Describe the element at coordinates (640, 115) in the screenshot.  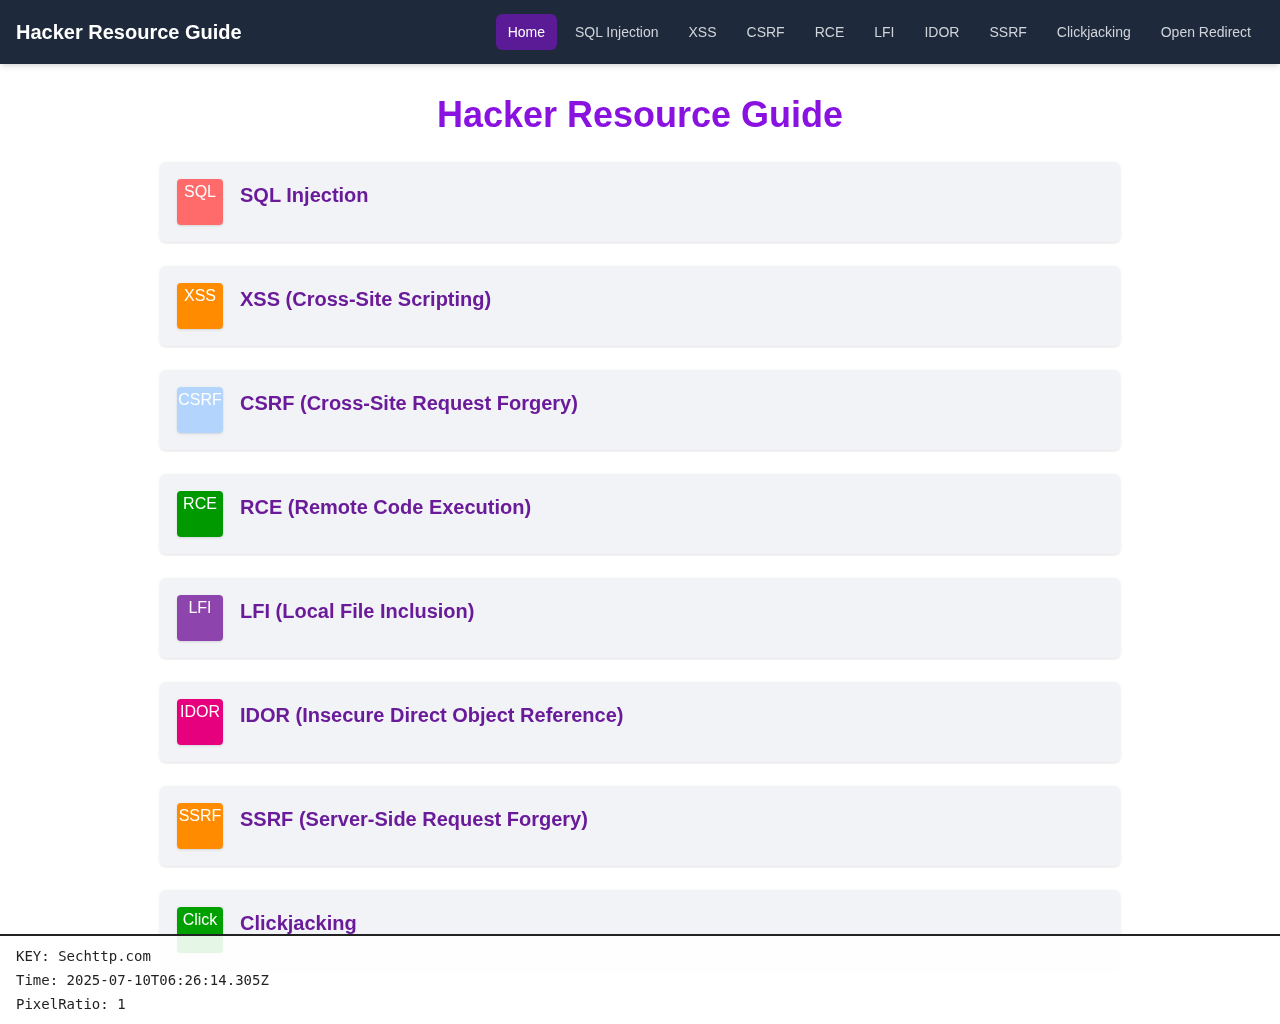
I see `page-heading: Hacker Resource Guide` at that location.